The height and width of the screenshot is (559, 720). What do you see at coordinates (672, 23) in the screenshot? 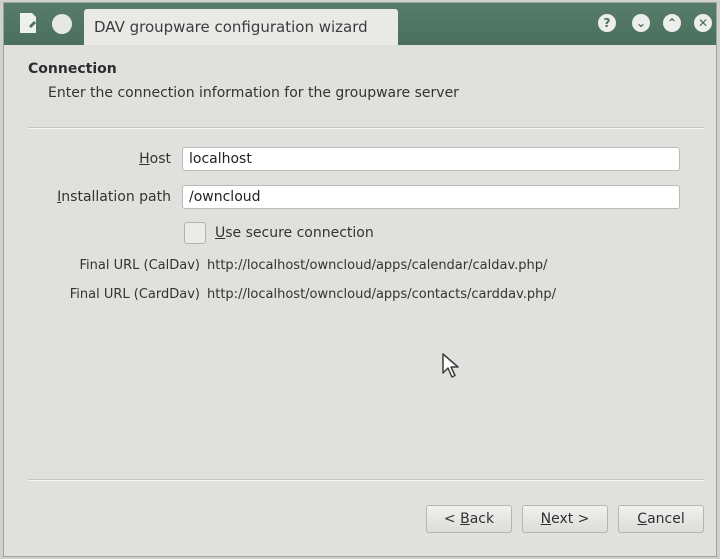
I see `maximize-icon: ⌃` at bounding box center [672, 23].